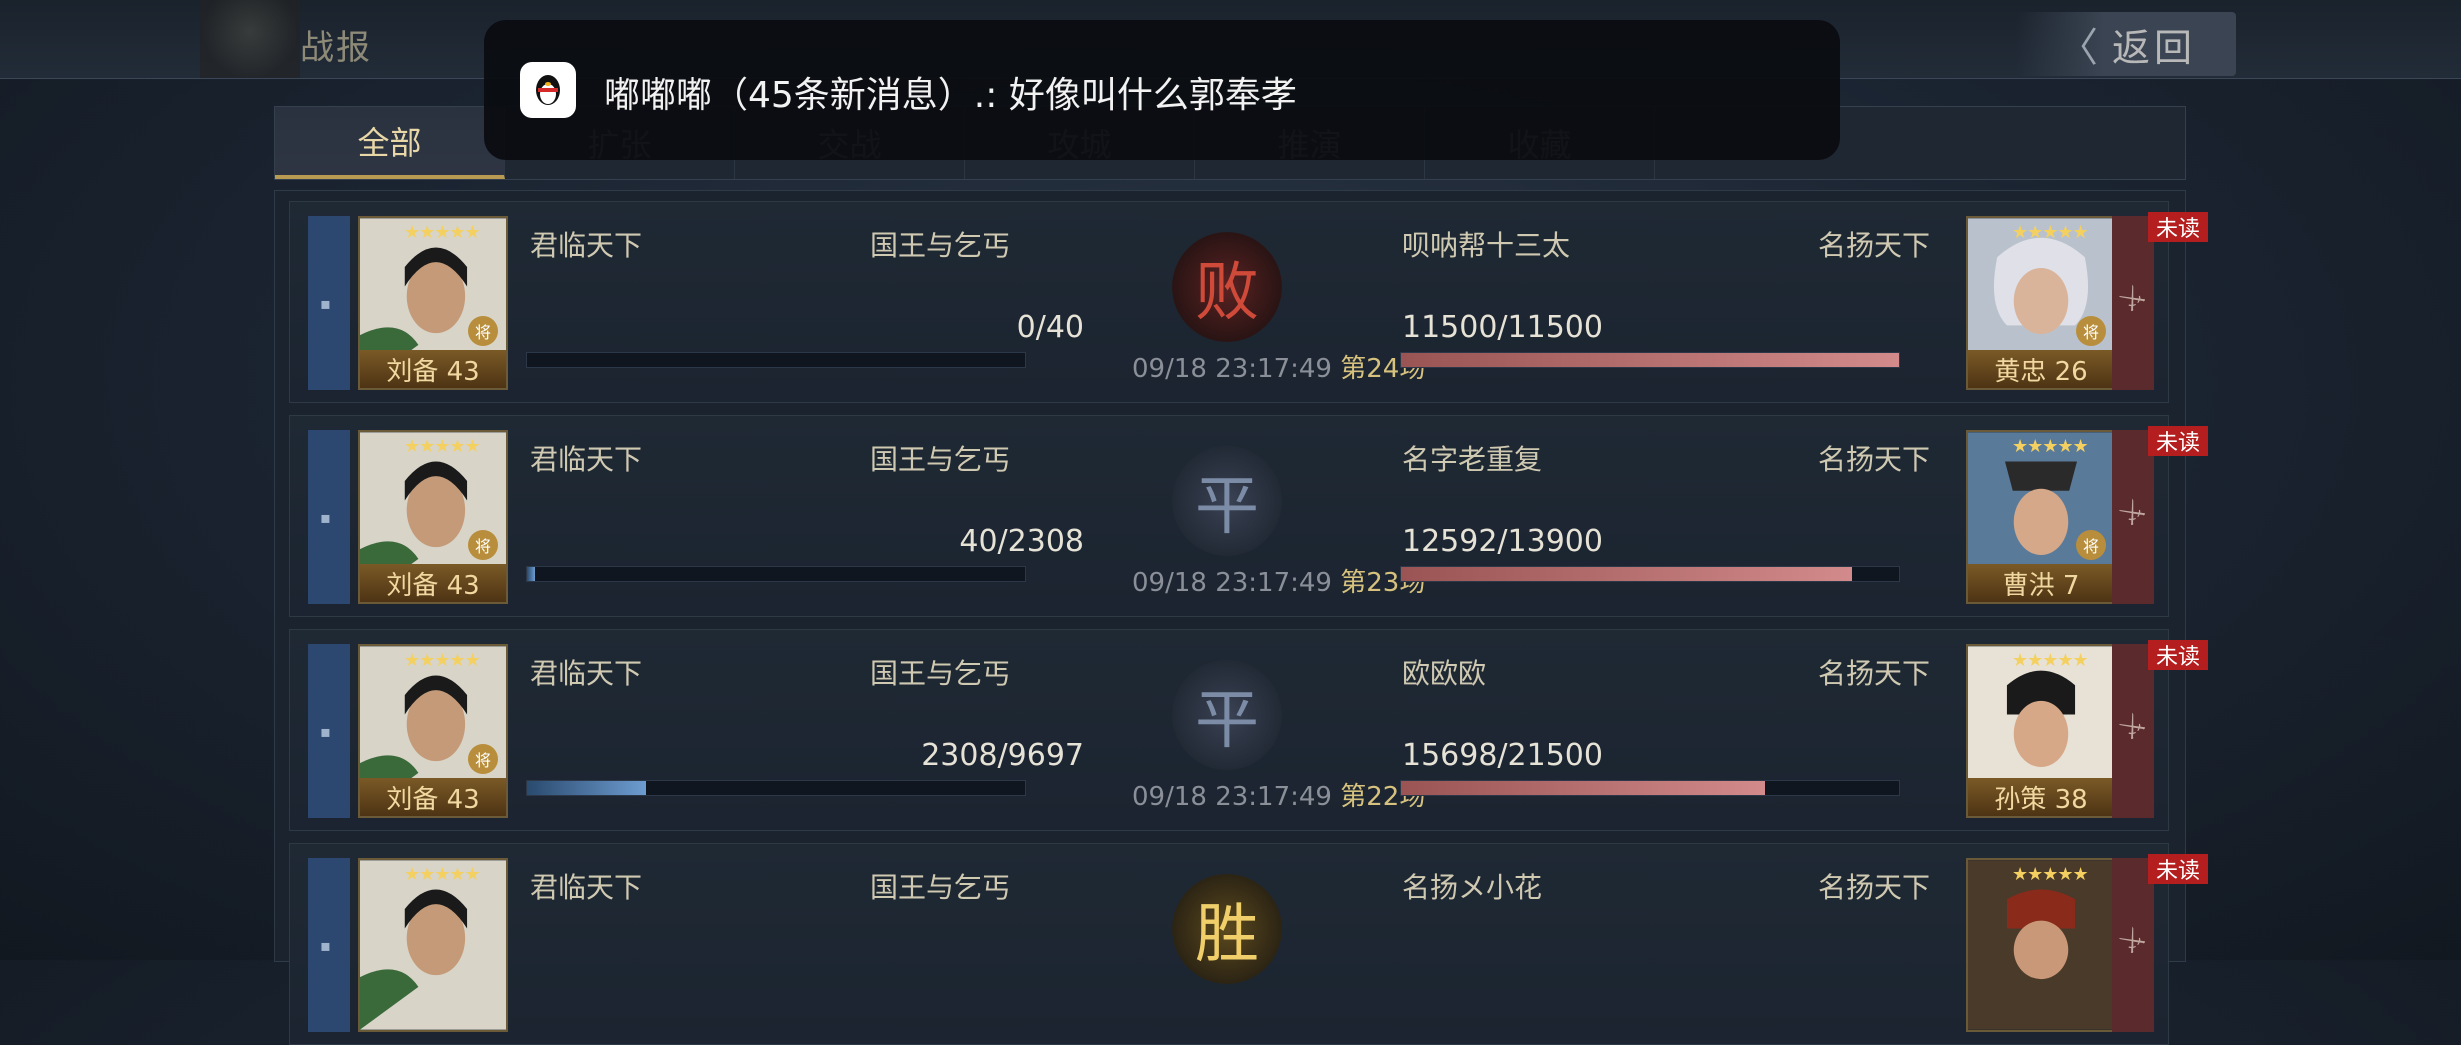 The image size is (2461, 1045). I want to click on back-button: 〈 返回, so click(2126, 44).